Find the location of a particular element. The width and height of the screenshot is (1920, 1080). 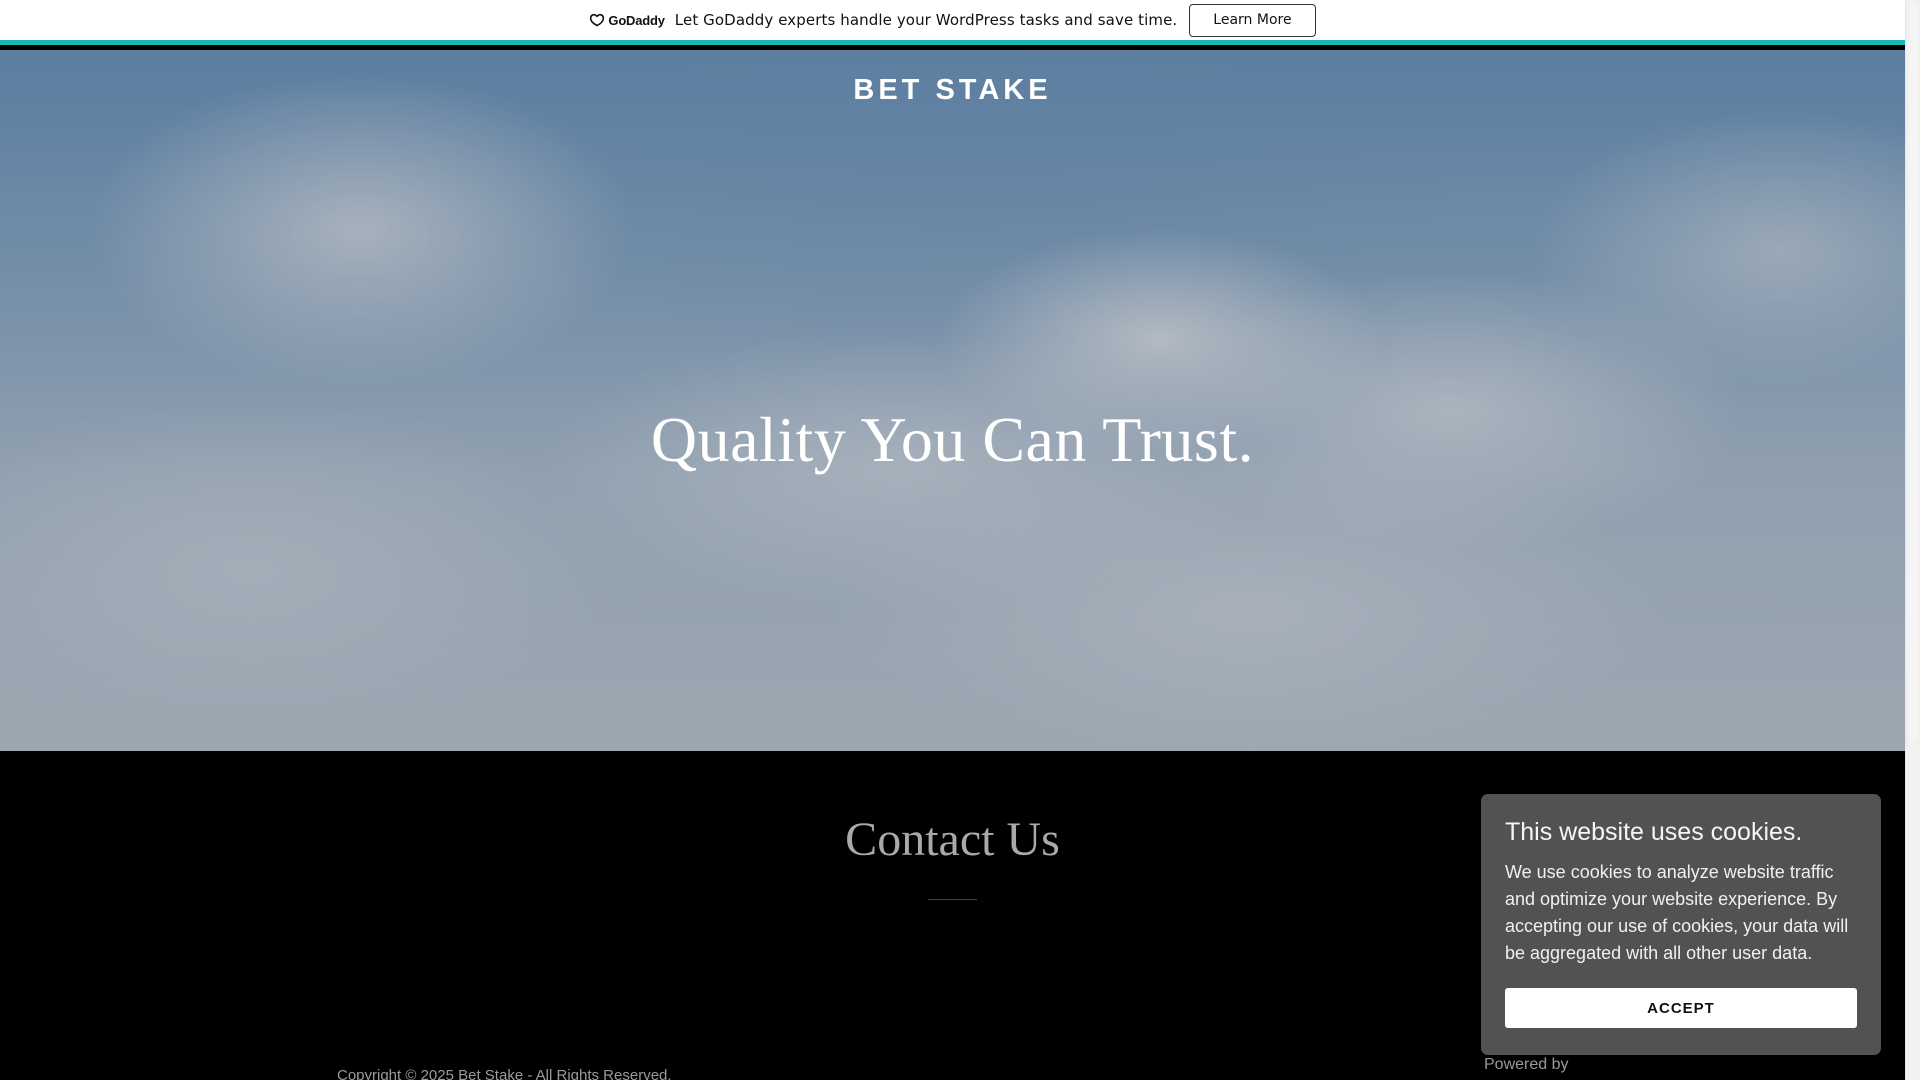

godaddy-logo: GoDaddy is located at coordinates (627, 20).